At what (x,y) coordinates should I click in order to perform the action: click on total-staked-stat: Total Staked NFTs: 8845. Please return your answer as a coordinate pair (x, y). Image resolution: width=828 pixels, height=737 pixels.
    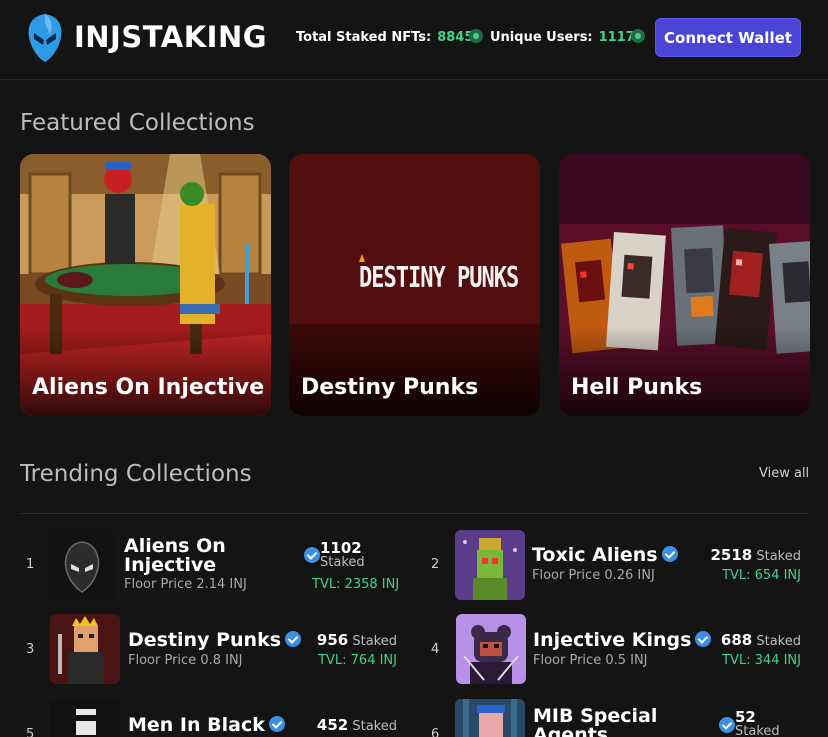
    Looking at the image, I should click on (390, 37).